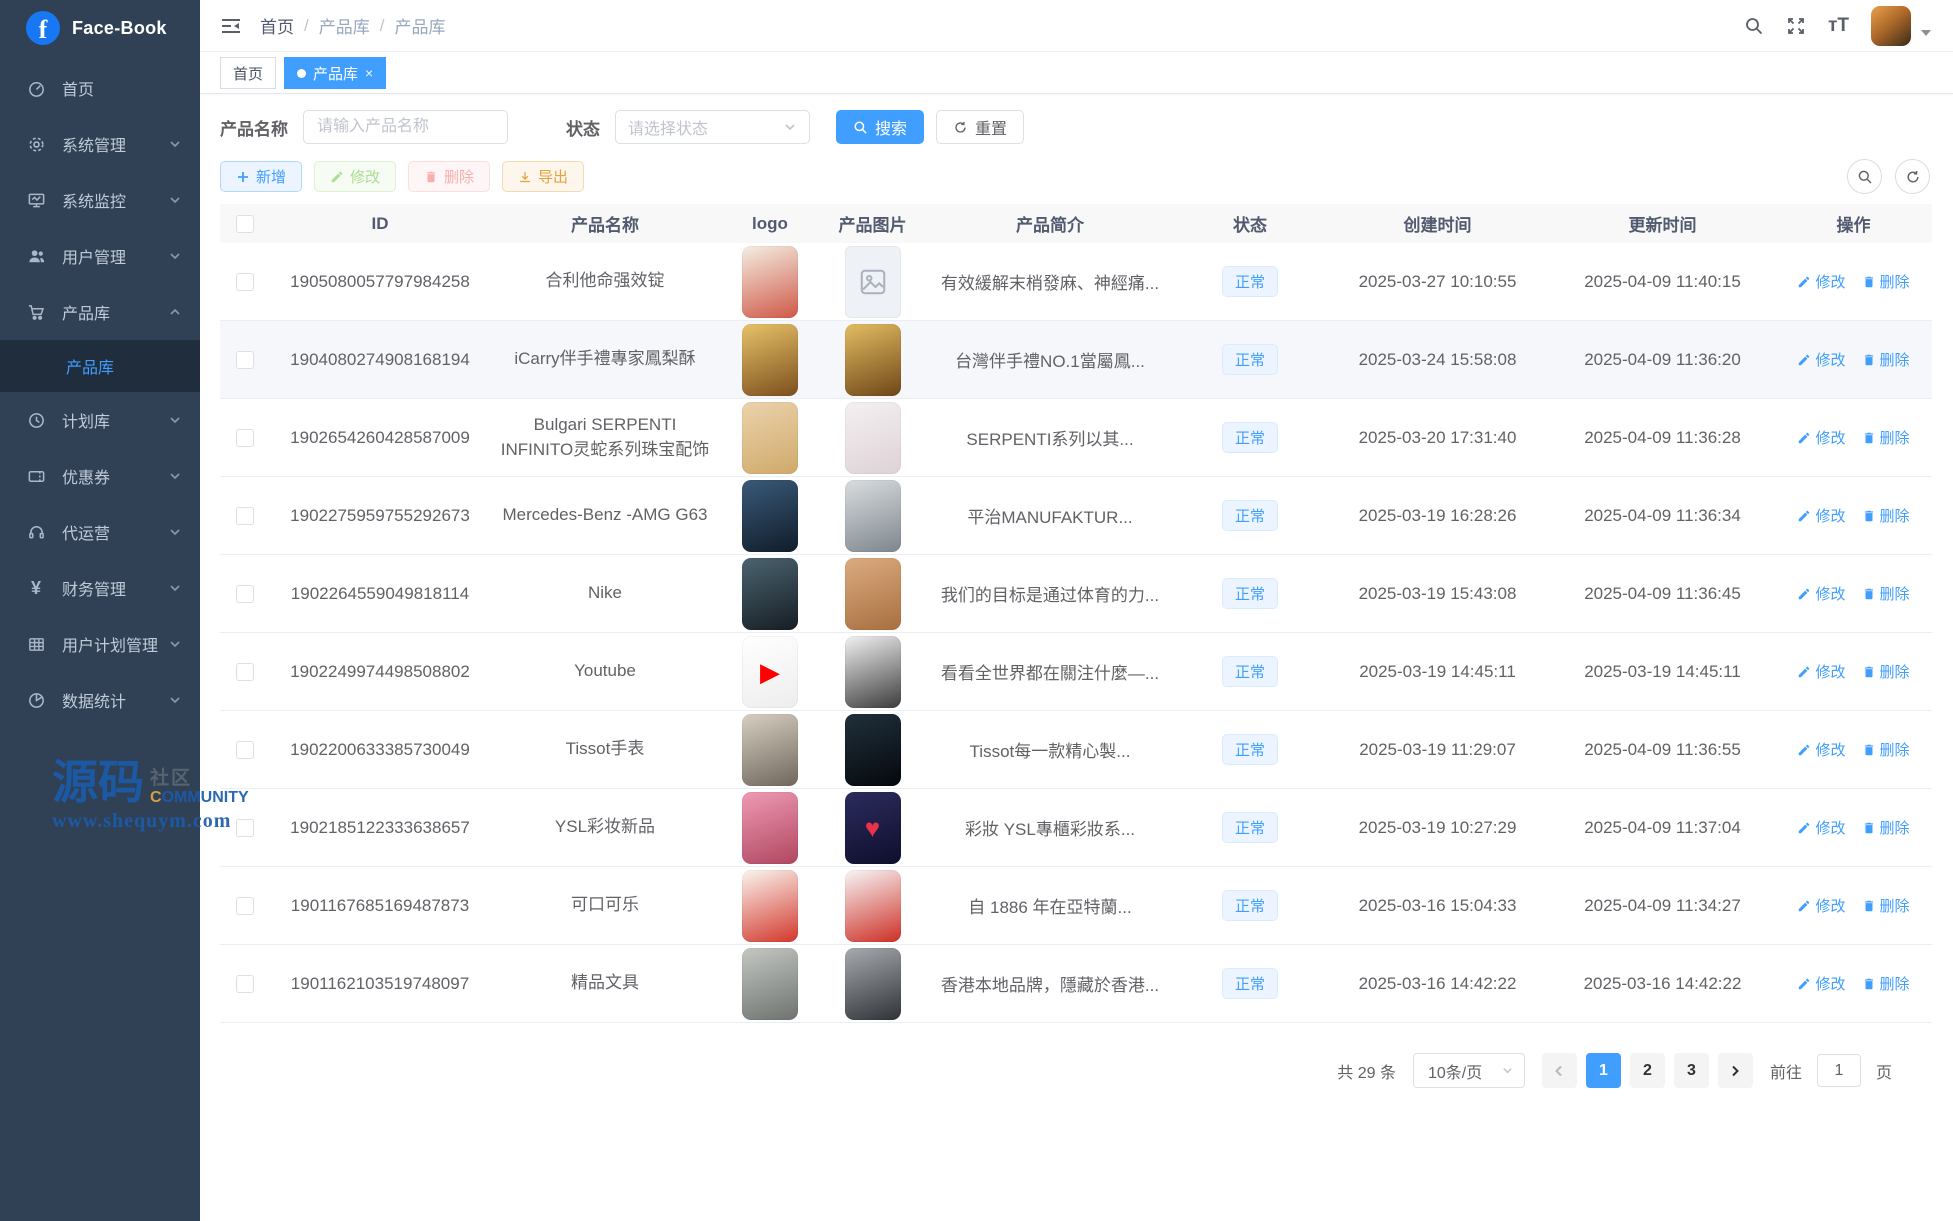 The height and width of the screenshot is (1221, 1953). I want to click on tag-home: 首页, so click(248, 73).